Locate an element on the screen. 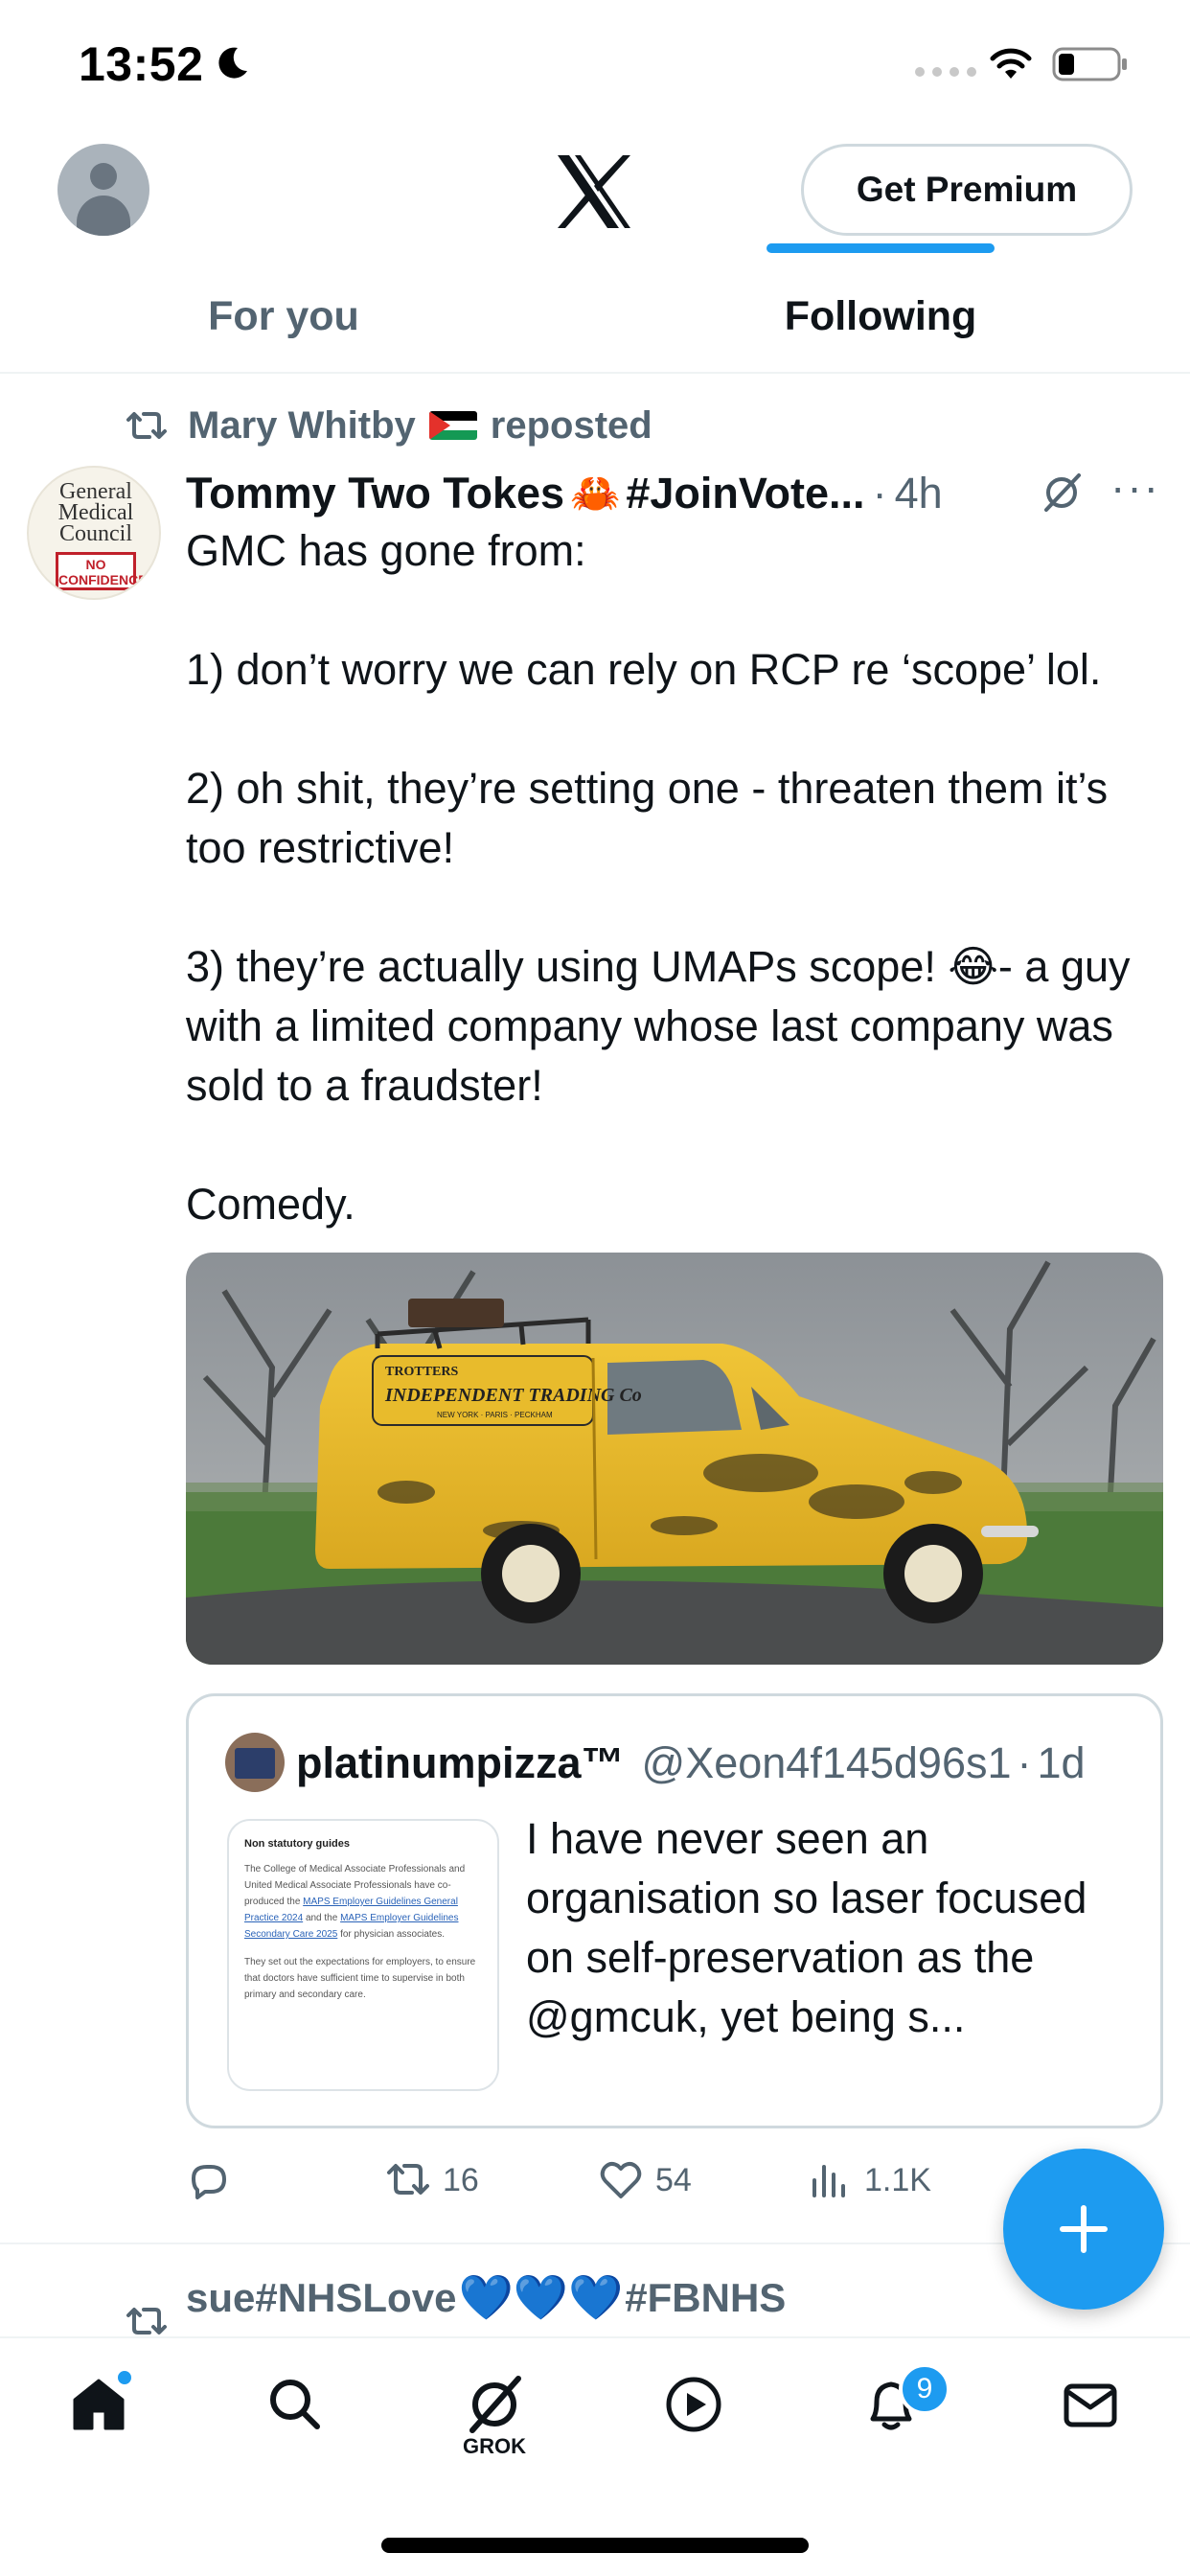 The width and height of the screenshot is (1190, 2576). blue-heart-icon: 💙💙💙 is located at coordinates (541, 2297).